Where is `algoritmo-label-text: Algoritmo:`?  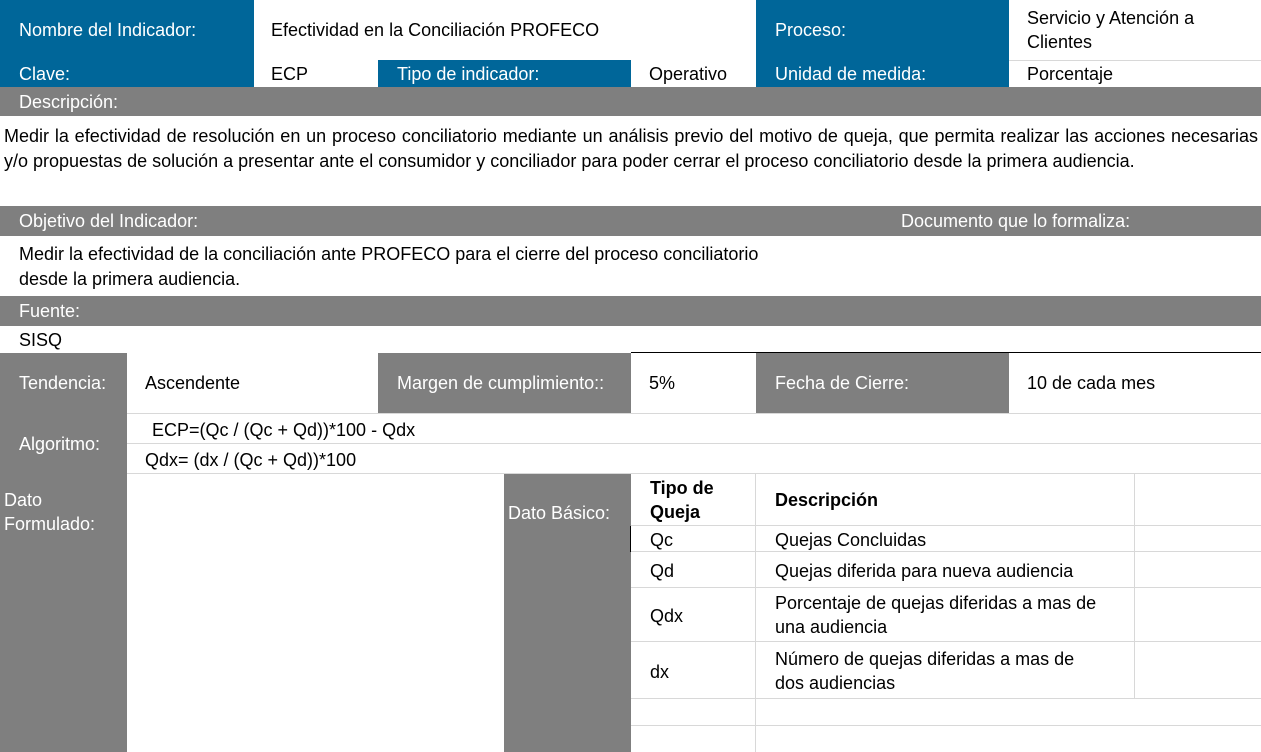
algoritmo-label-text: Algoritmo: is located at coordinates (60, 443).